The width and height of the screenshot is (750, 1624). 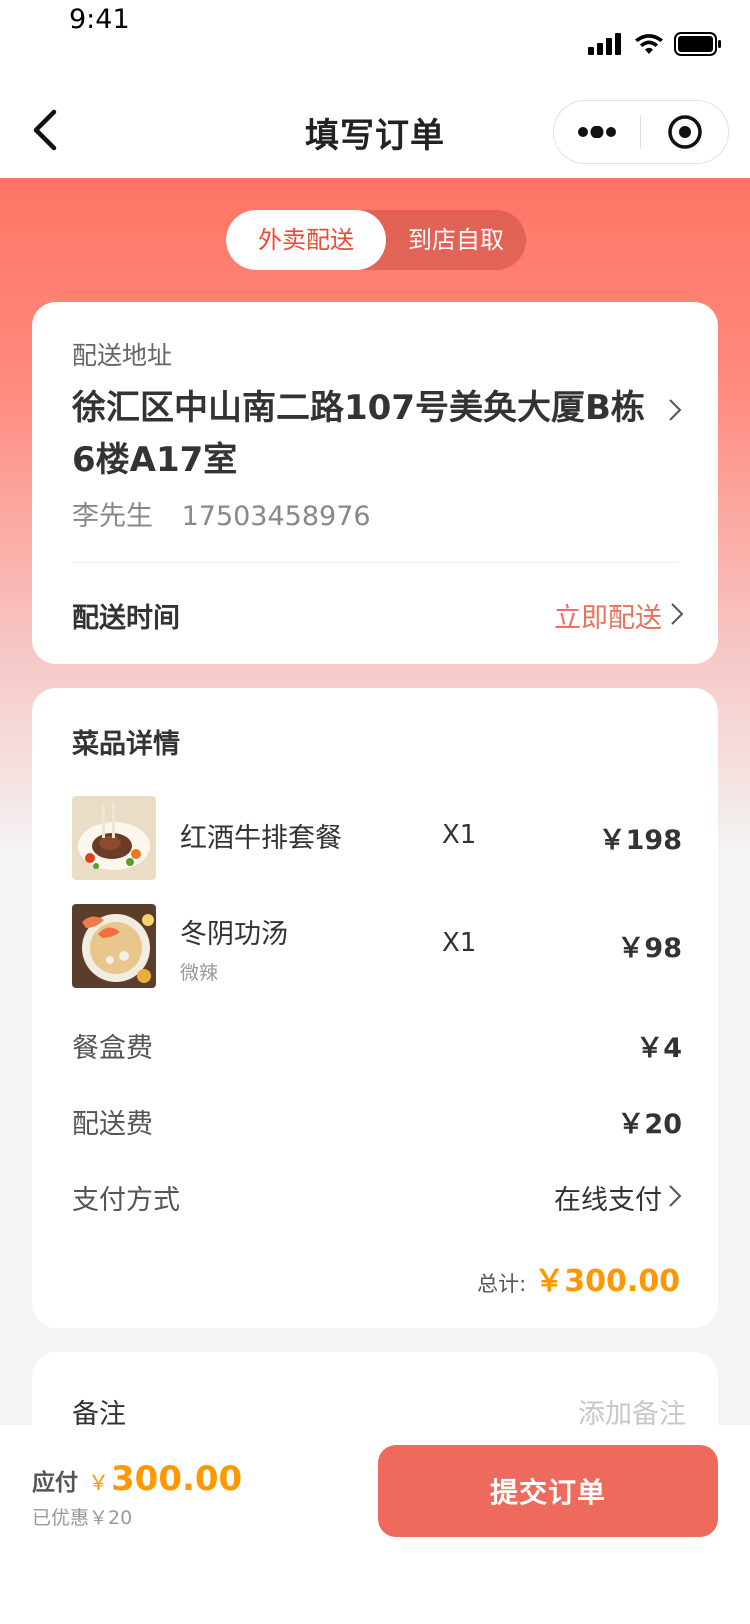 I want to click on delivery-time-label: 配送时间, so click(x=126, y=618).